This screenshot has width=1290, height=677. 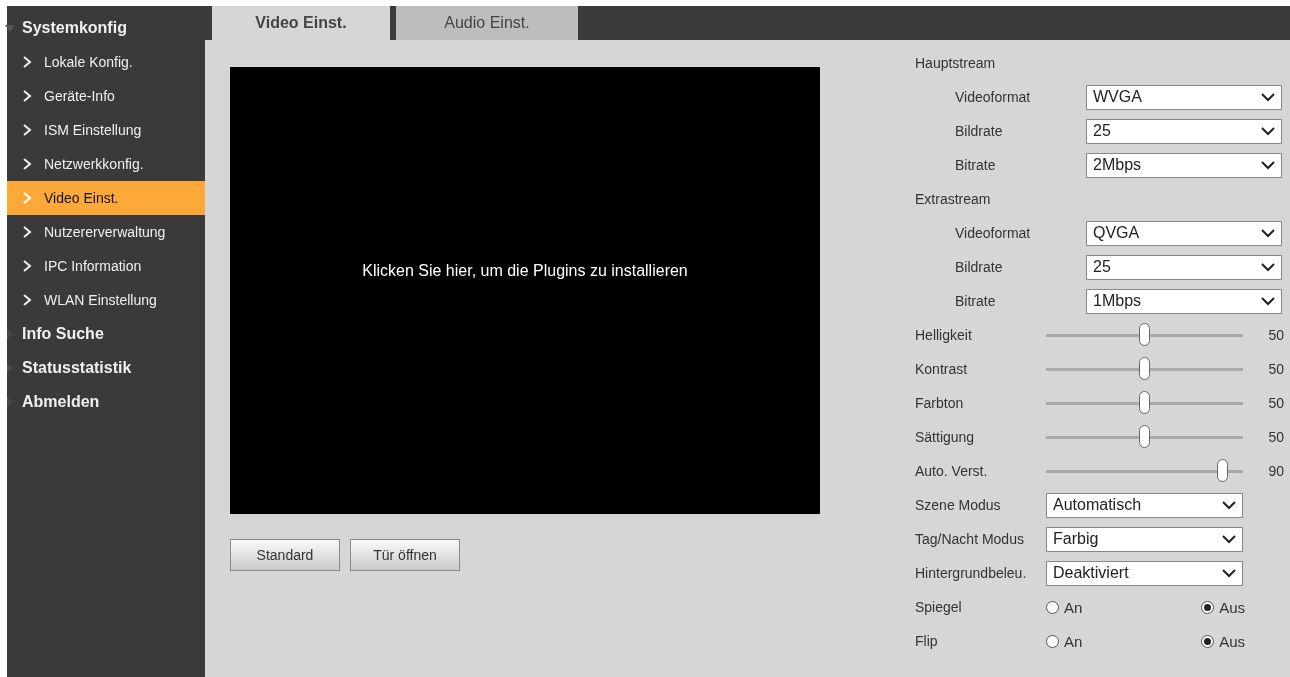 What do you see at coordinates (1184, 165) in the screenshot?
I see `dropdown: 2Mbps` at bounding box center [1184, 165].